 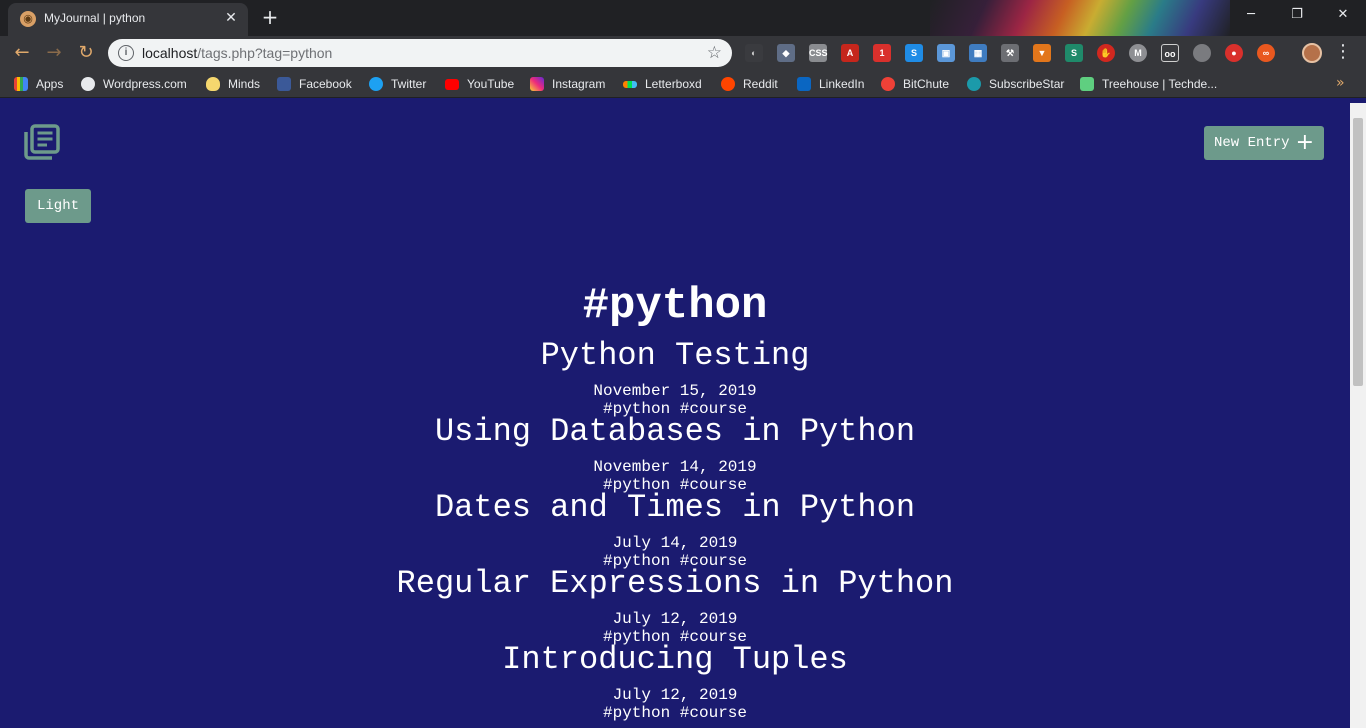 I want to click on bookmark-twitter: Twitter, so click(x=397, y=84).